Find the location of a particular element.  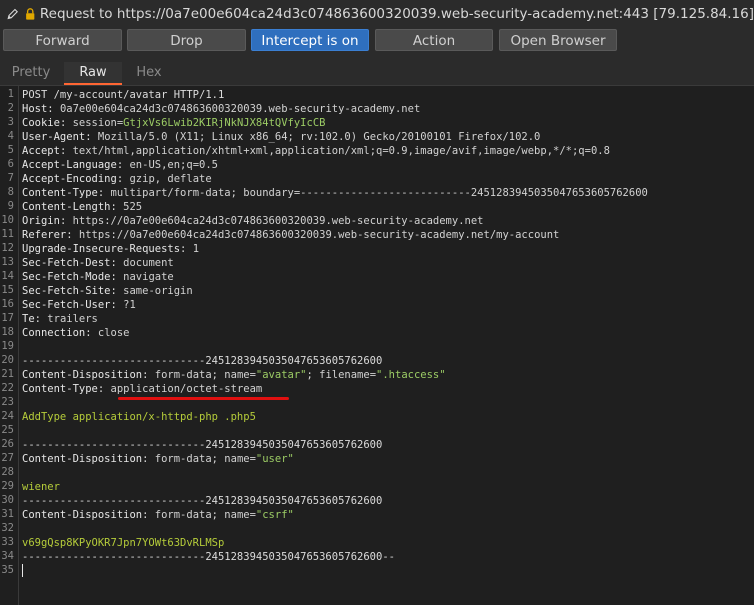

line-number: 3 is located at coordinates (10, 122).